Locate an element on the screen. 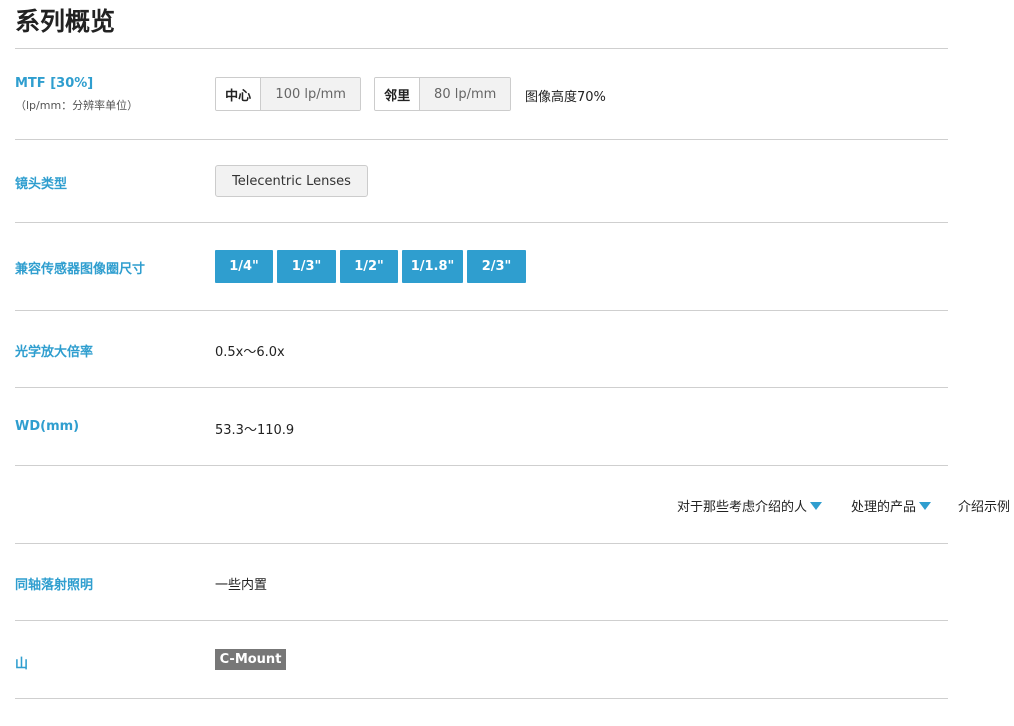 The image size is (1014, 726). mount-badge: C-Mount is located at coordinates (250, 659).